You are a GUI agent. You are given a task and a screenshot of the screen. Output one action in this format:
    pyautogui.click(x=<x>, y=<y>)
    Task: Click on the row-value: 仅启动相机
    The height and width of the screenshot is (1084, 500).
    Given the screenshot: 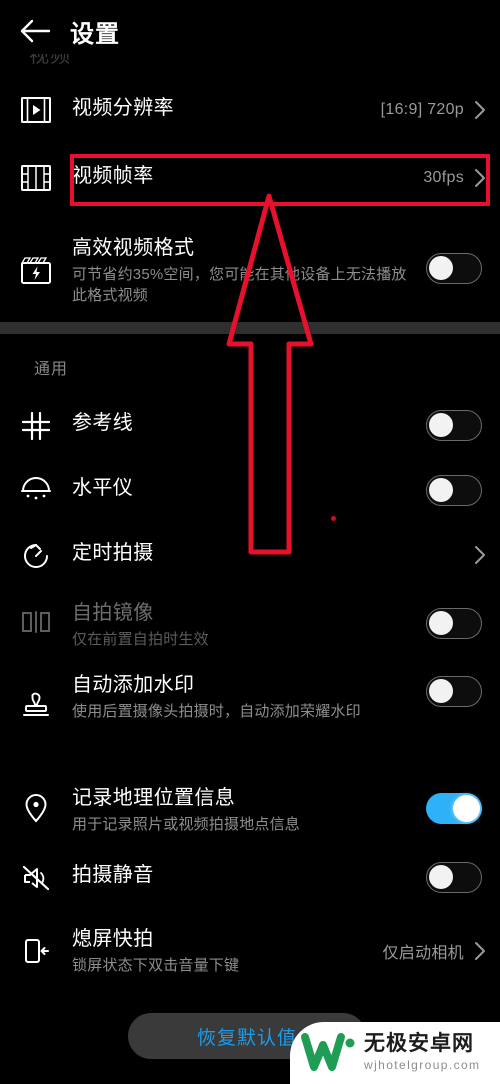 What is the action you would take?
    pyautogui.click(x=423, y=953)
    